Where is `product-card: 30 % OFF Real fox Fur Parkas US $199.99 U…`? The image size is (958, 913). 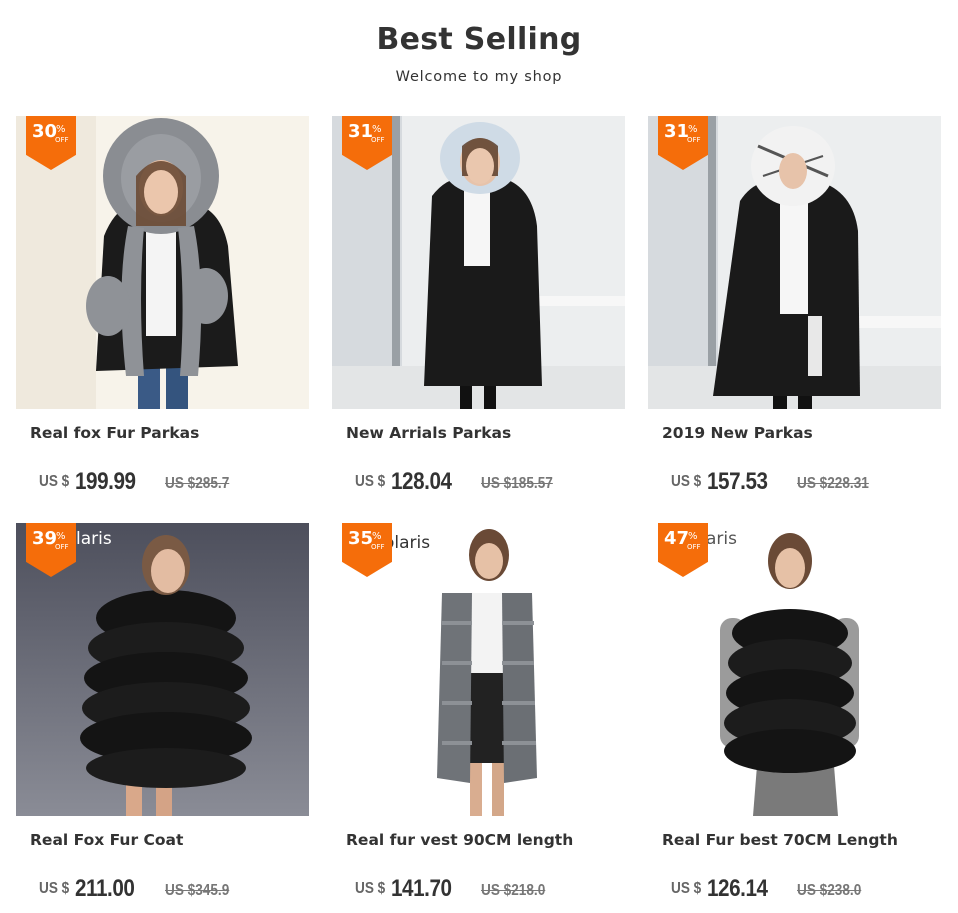 product-card: 30 % OFF Real fox Fur Parkas US $199.99 U… is located at coordinates (163, 311).